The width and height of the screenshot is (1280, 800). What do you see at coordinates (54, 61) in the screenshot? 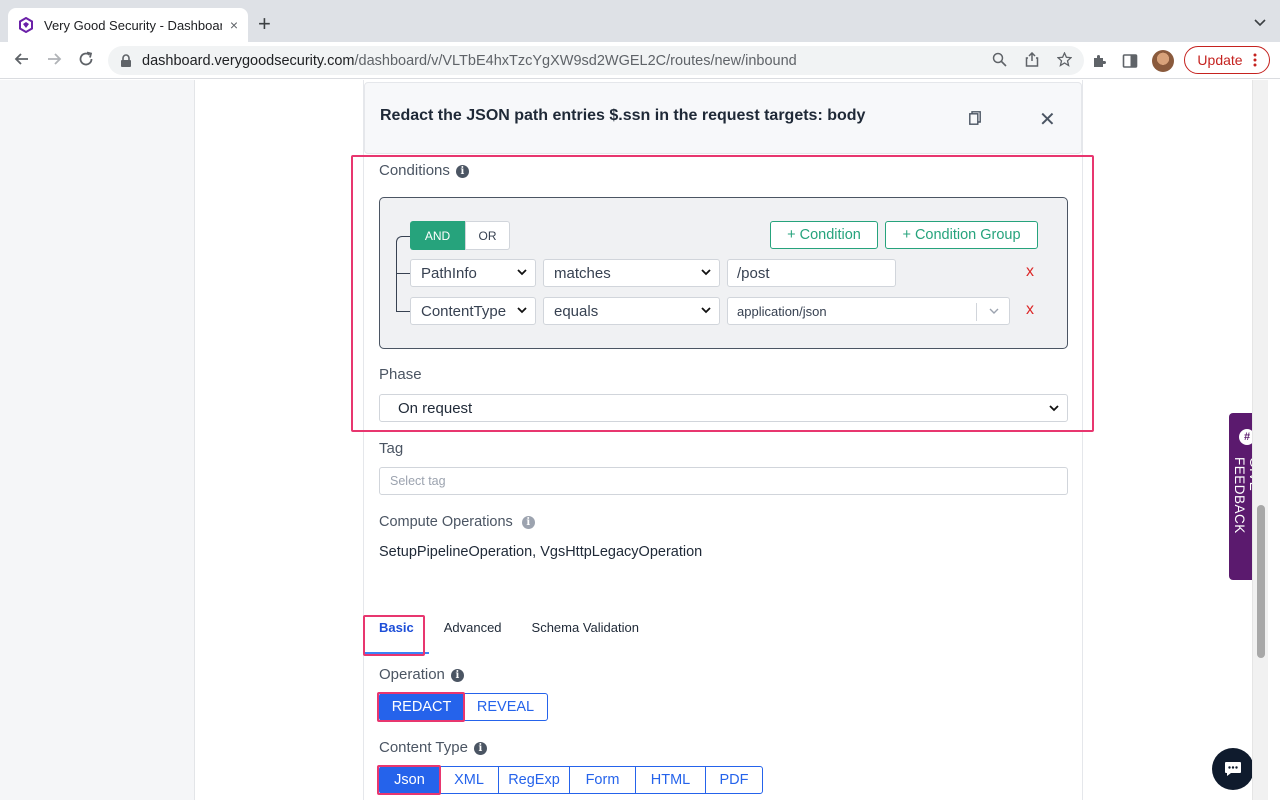
I see `forward-arrow-icon` at bounding box center [54, 61].